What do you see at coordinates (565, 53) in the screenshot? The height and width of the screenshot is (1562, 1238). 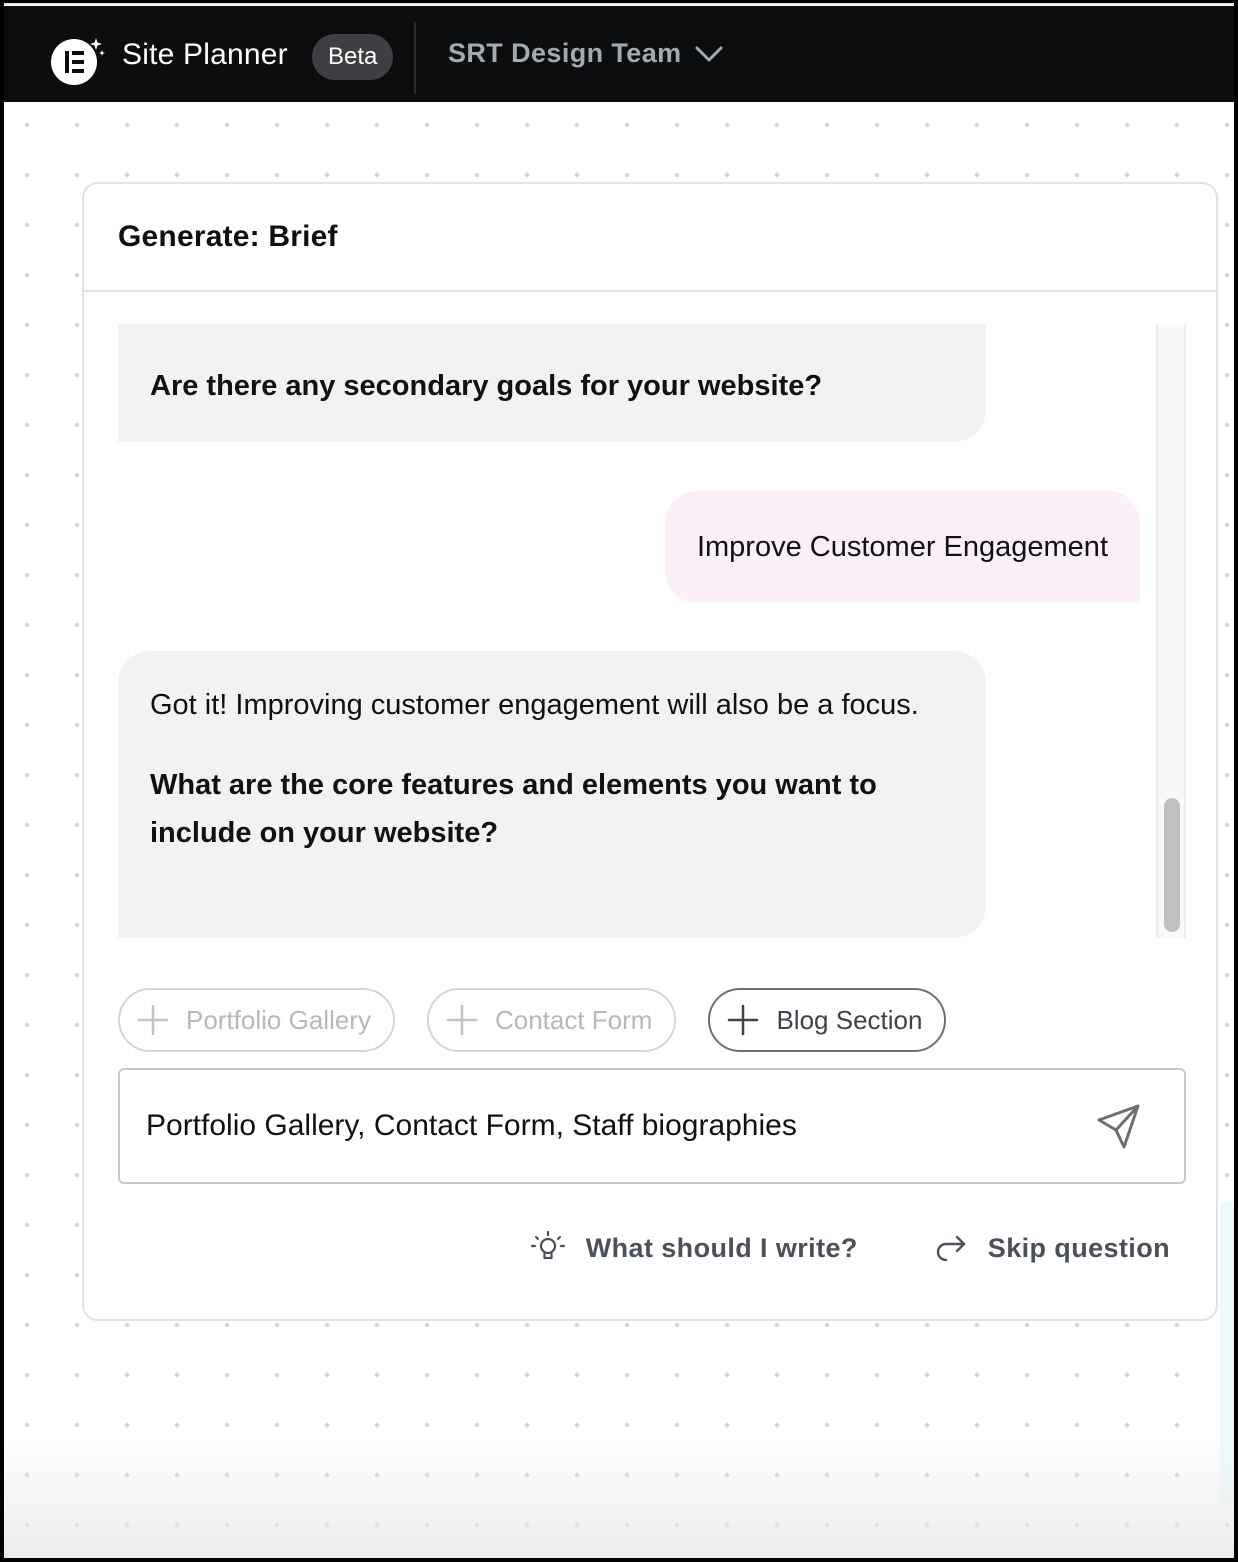 I see `team-selector-label: SRT Design Team` at bounding box center [565, 53].